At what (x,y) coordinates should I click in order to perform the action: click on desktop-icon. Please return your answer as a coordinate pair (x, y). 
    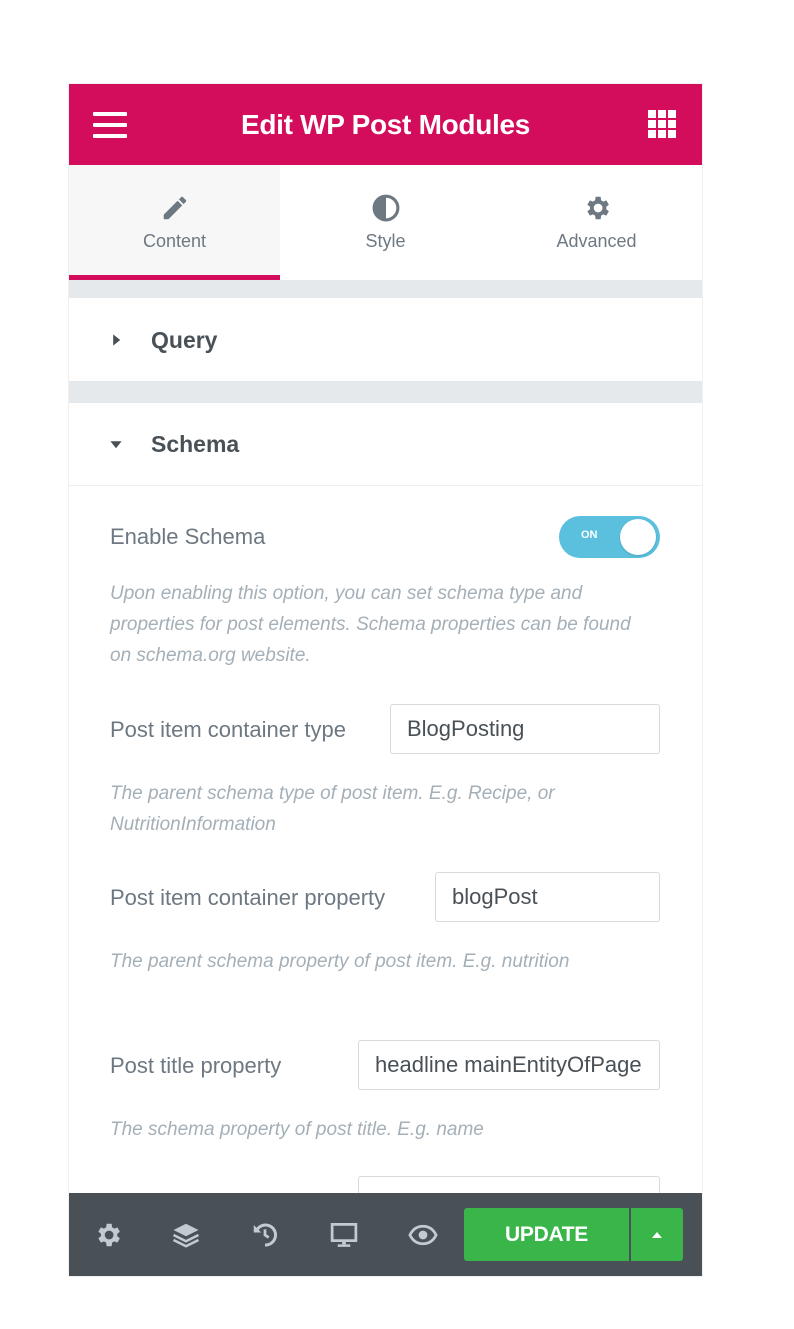
    Looking at the image, I should click on (344, 1235).